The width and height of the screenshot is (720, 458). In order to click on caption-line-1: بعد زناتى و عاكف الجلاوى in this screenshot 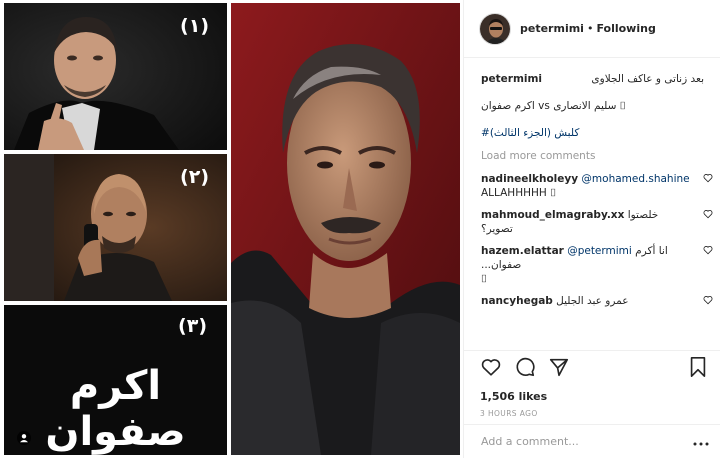, I will do `click(647, 79)`.